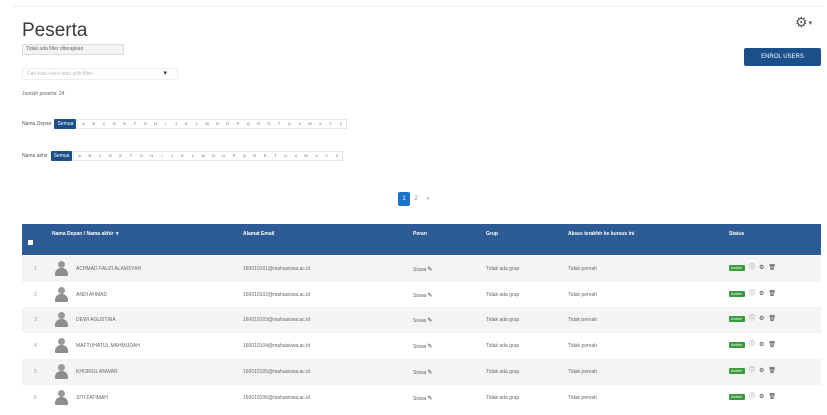 The height and width of the screenshot is (415, 827). I want to click on page-link-3: », so click(428, 199).